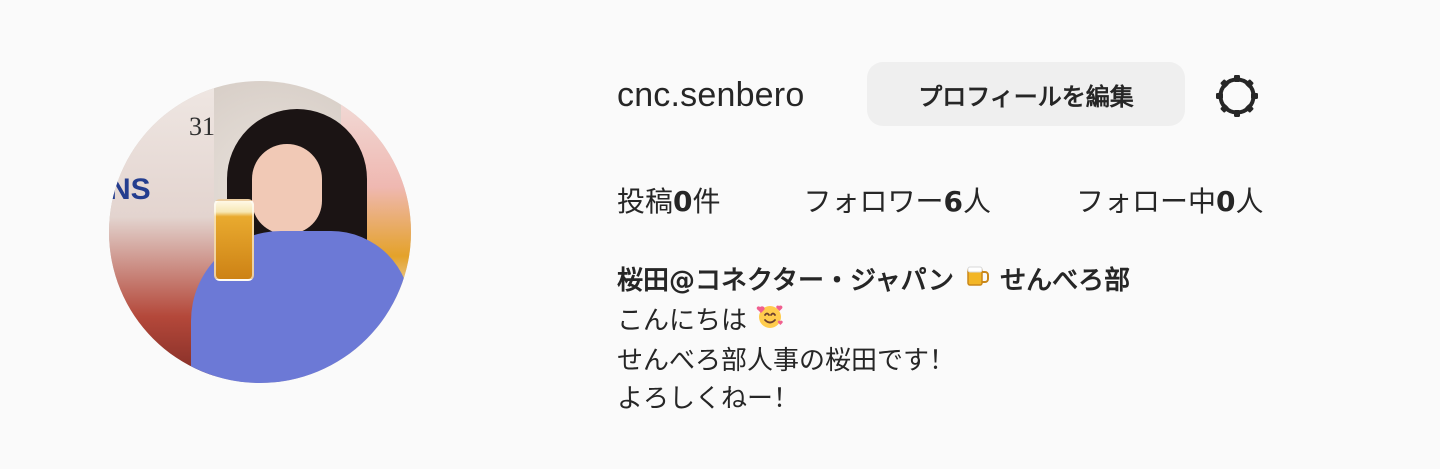 Image resolution: width=1440 pixels, height=469 pixels. I want to click on bio-greeting-text: こんにちは, so click(682, 321).